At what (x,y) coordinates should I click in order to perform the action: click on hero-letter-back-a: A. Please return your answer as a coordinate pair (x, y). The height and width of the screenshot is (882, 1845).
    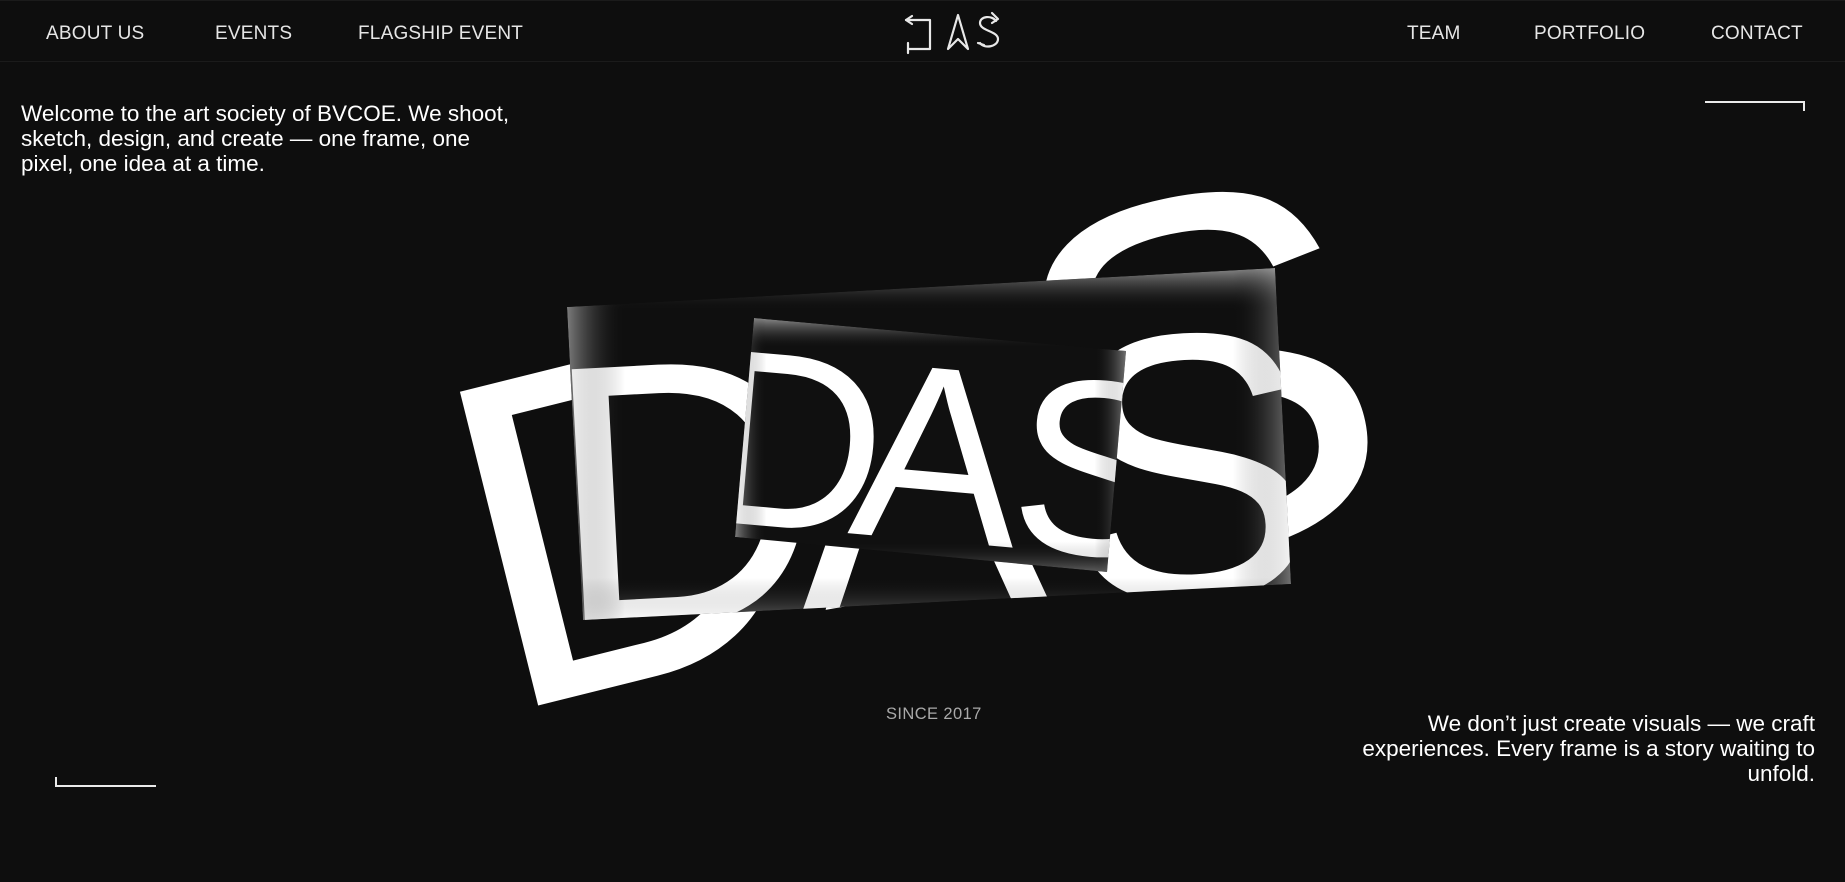
    Looking at the image, I should click on (914, 478).